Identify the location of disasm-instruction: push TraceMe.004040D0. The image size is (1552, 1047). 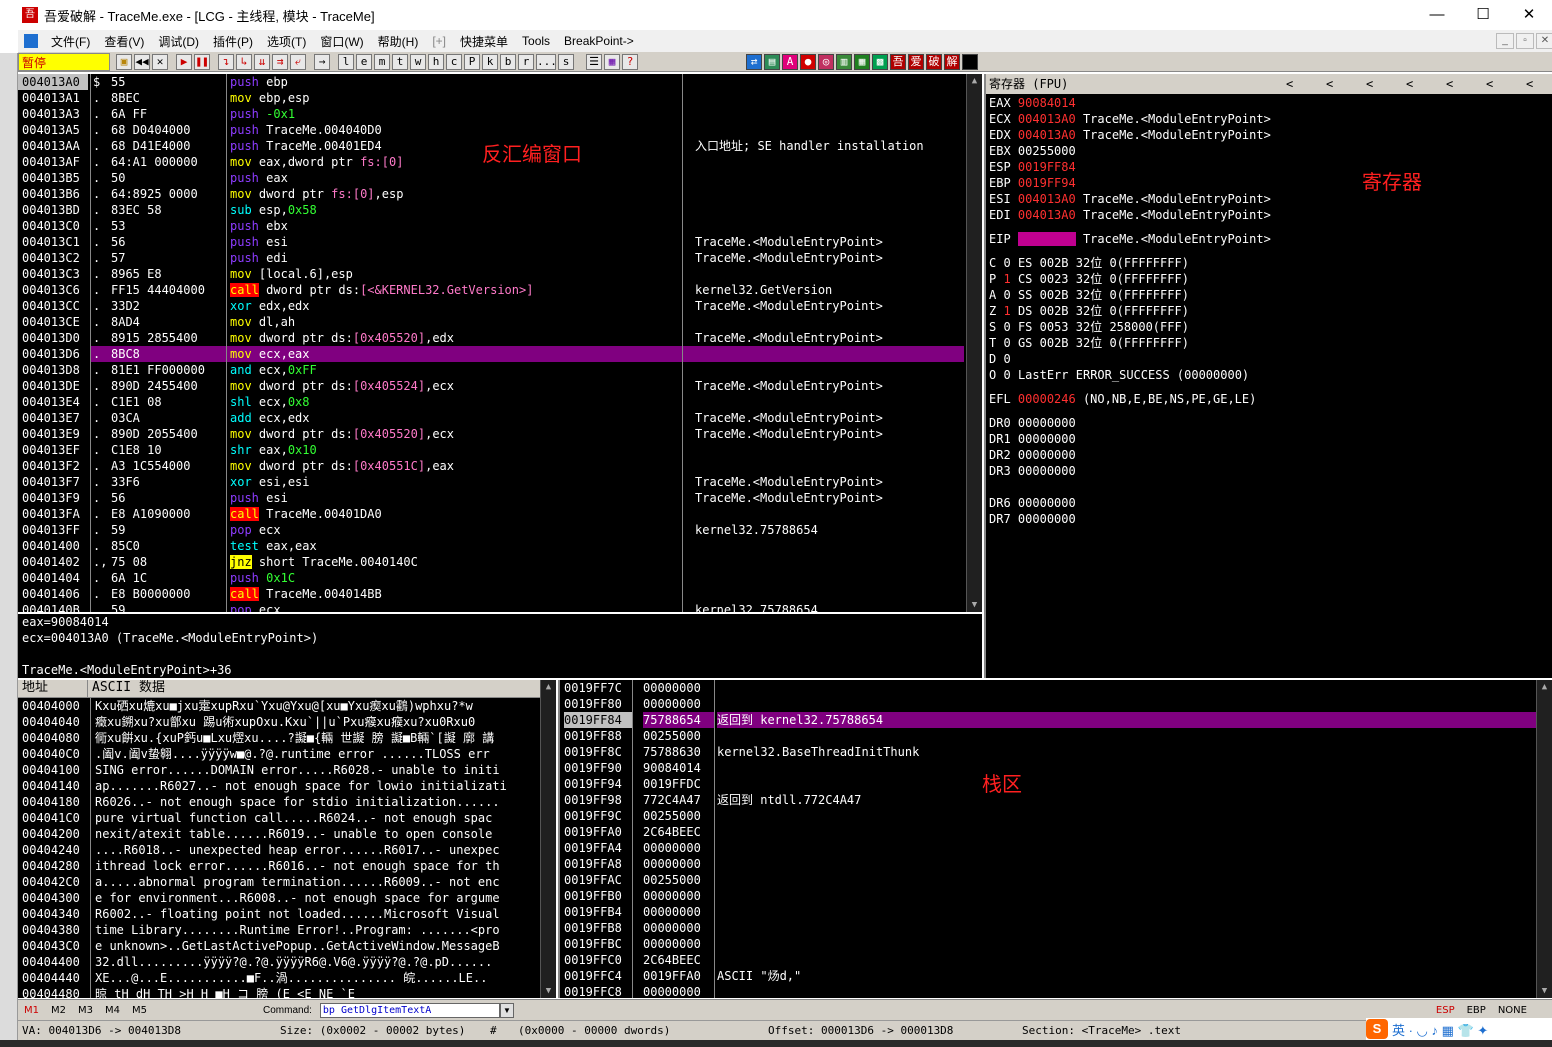
(454, 130).